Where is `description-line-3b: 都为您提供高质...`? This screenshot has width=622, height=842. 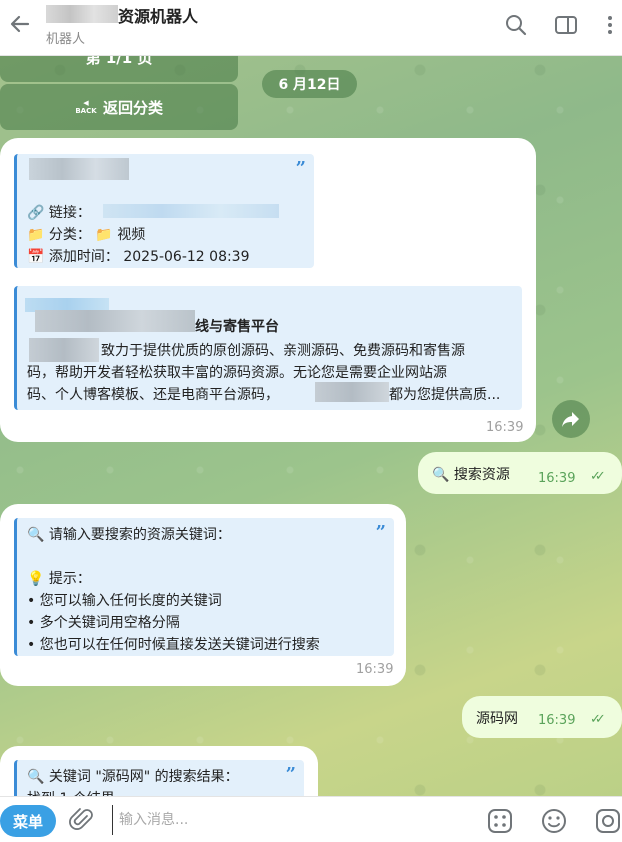
description-line-3b: 都为您提供高质... is located at coordinates (445, 395).